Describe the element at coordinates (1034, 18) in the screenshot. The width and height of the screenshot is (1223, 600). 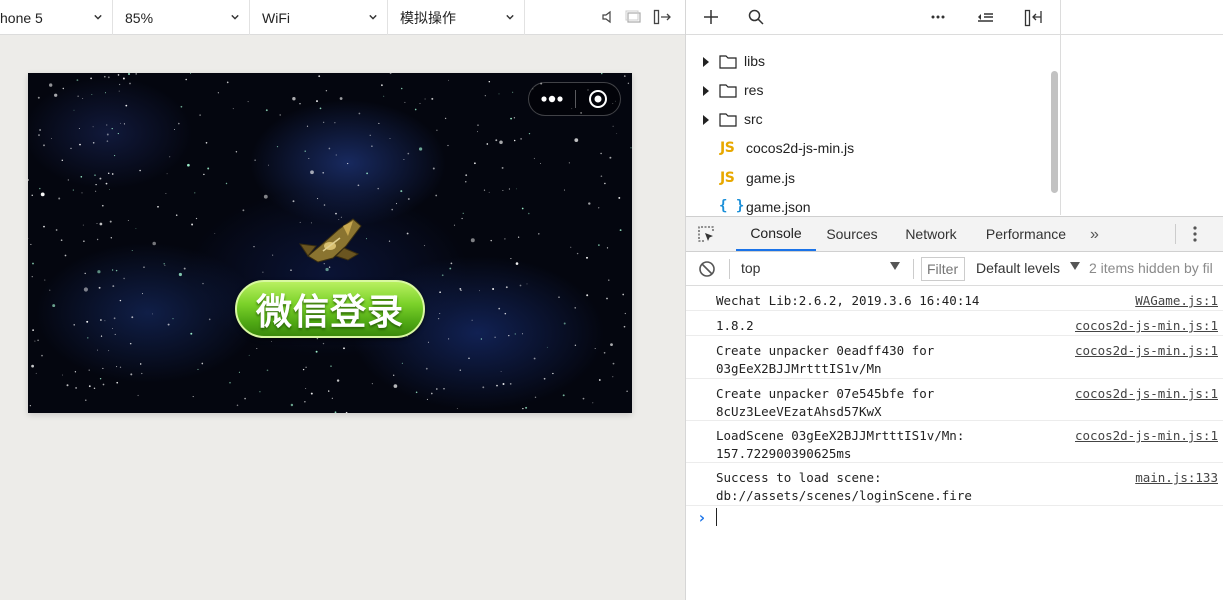
I see `layout-icon` at that location.